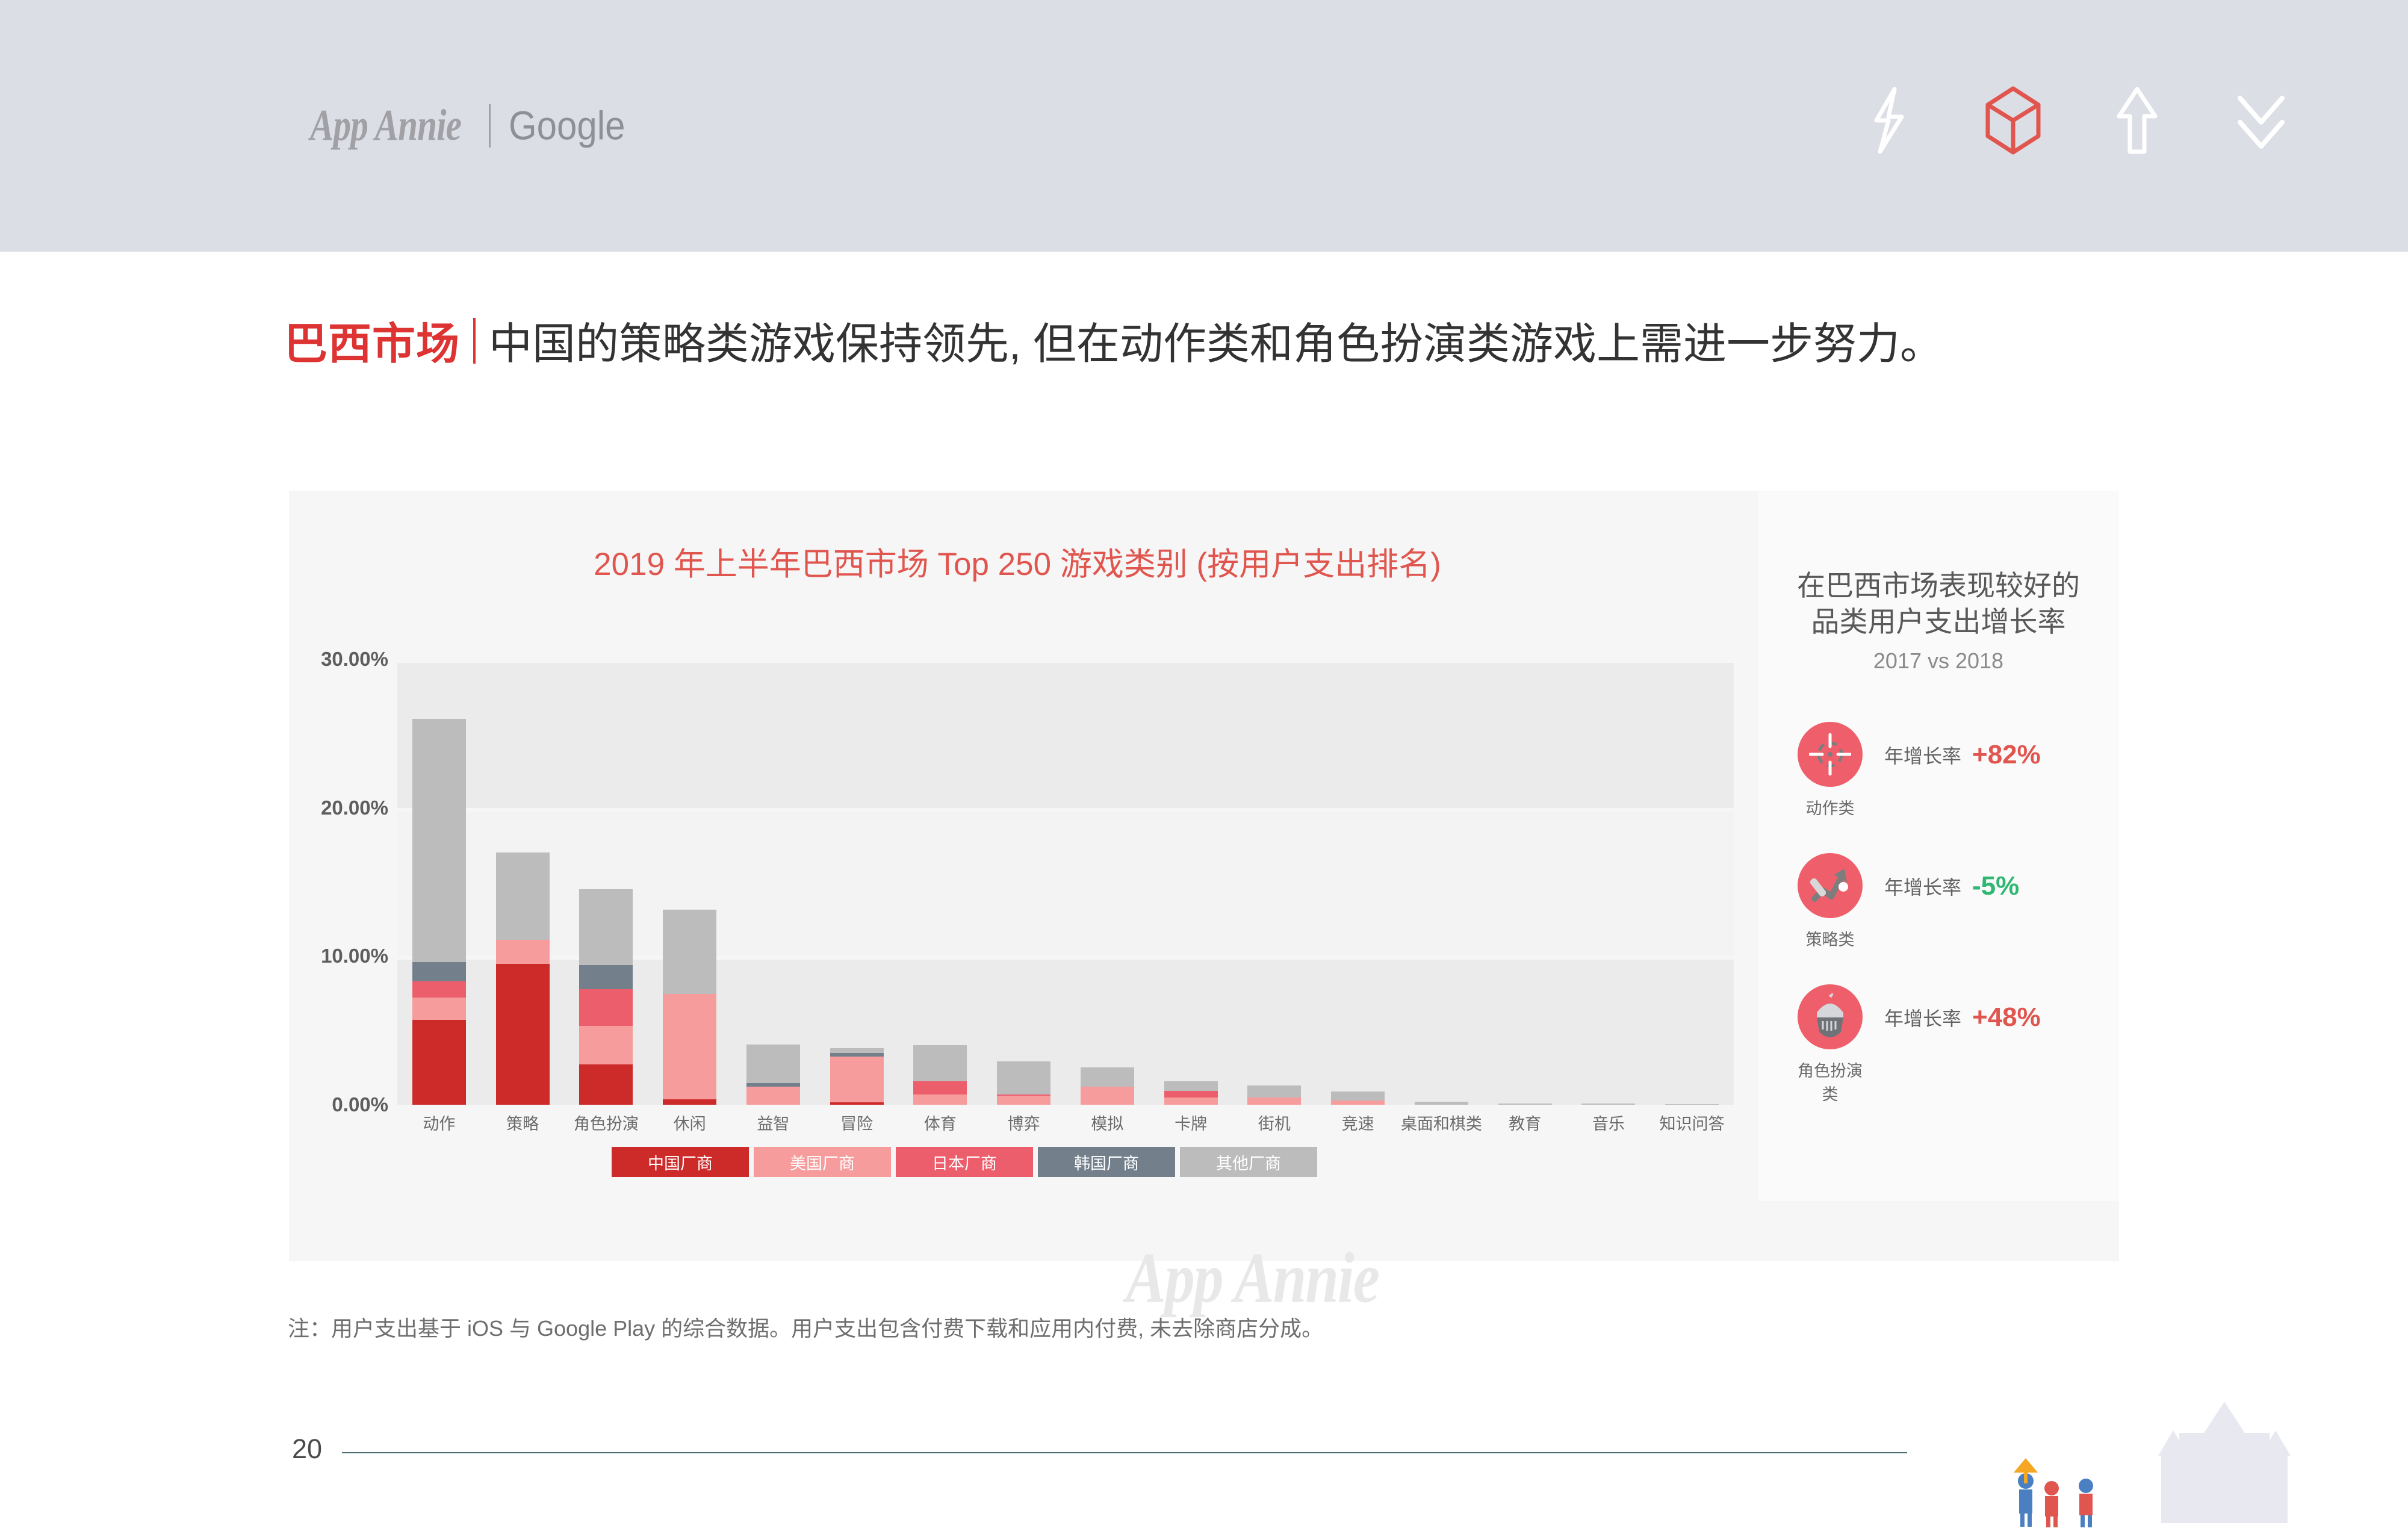  Describe the element at coordinates (1023, 1124) in the screenshot. I see `chart-x-tick-label: 博弈` at that location.